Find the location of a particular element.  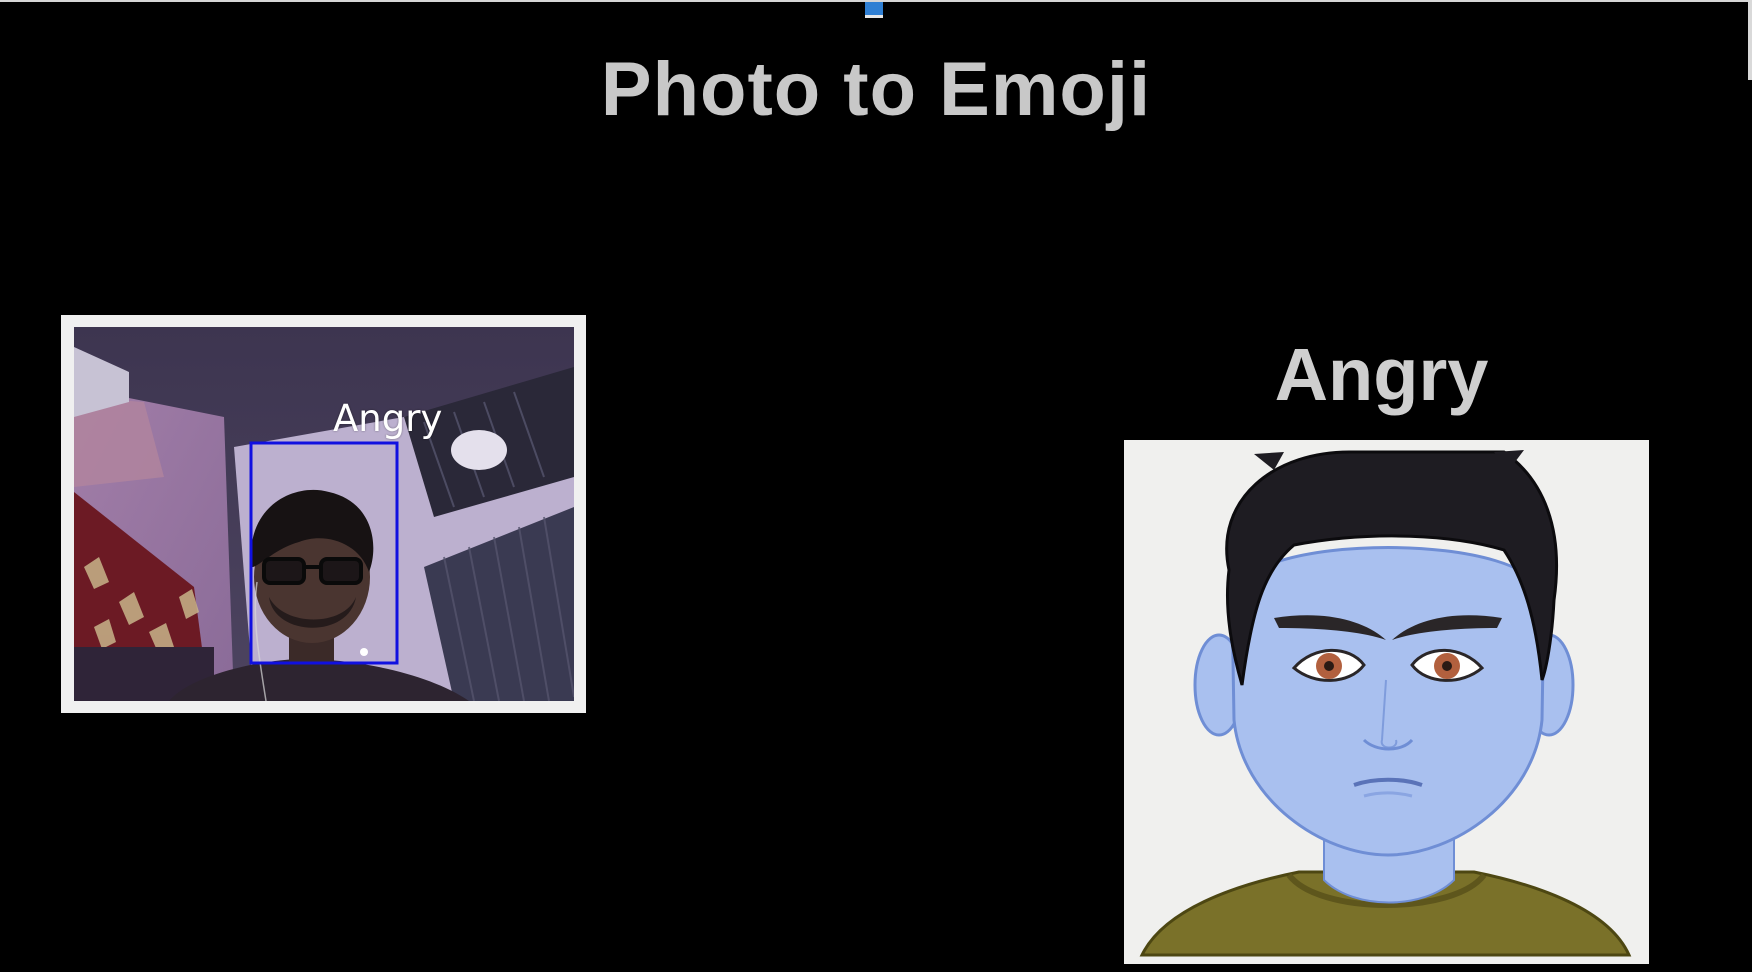

webcam-feed: Angry is located at coordinates (324, 514).